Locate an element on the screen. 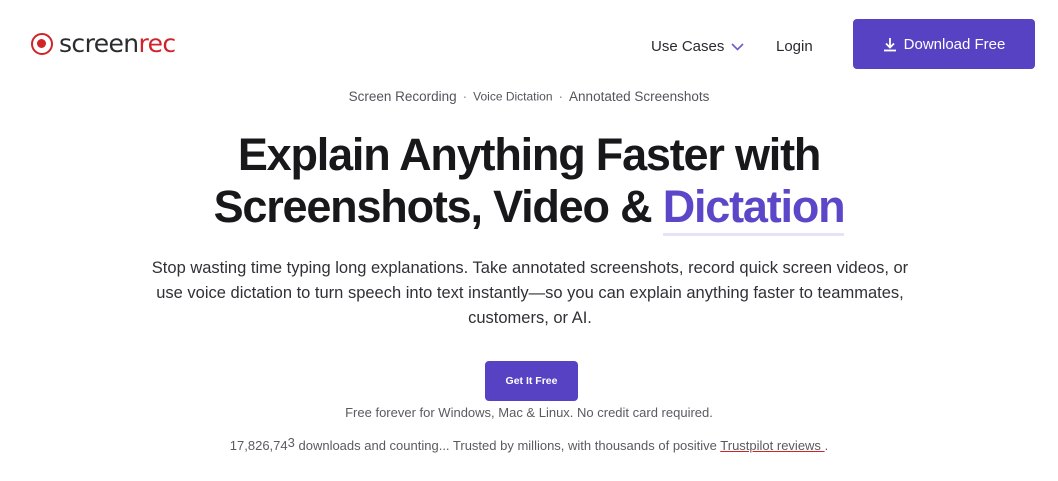 The height and width of the screenshot is (481, 1058). download-free-button: Download Free is located at coordinates (944, 44).